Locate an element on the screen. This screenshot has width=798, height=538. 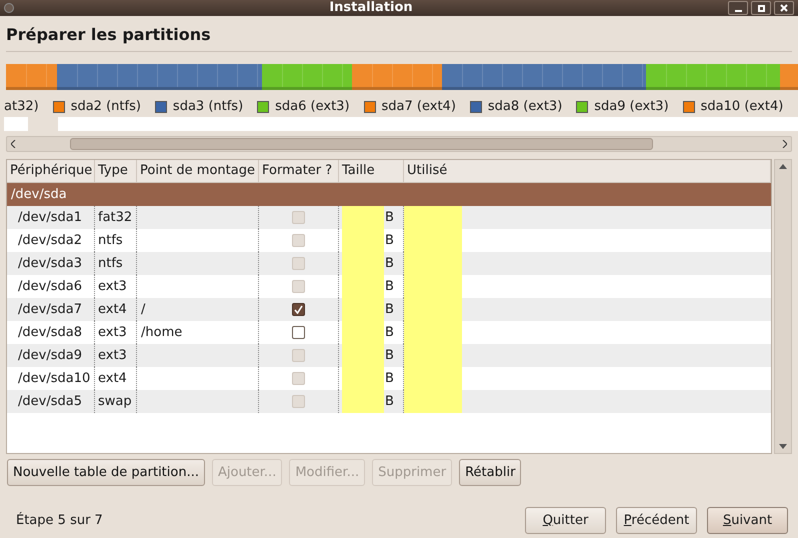
scrollbar-thumb is located at coordinates (361, 144).